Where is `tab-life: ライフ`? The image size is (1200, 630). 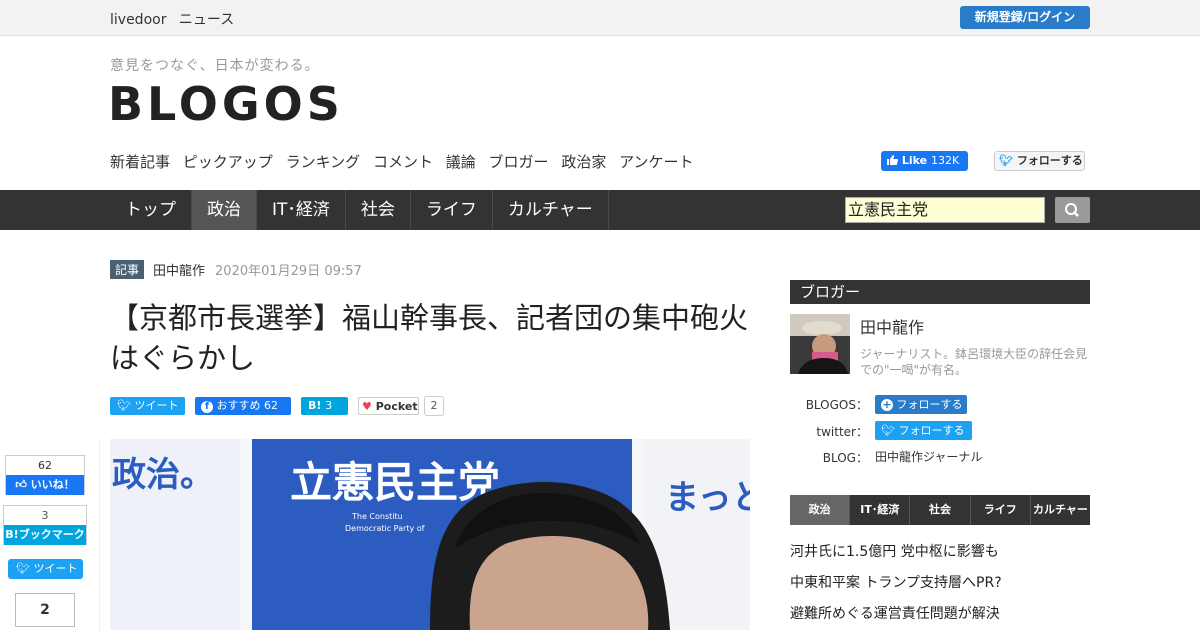
tab-life: ライフ is located at coordinates (1001, 510).